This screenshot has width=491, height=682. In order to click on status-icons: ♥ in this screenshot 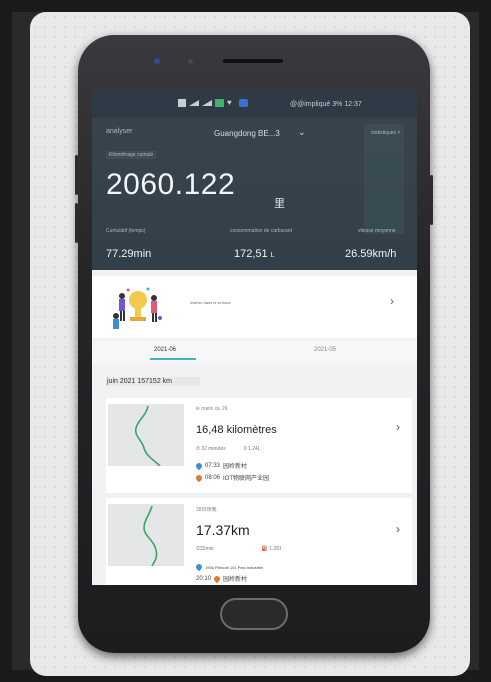, I will do `click(213, 103)`.